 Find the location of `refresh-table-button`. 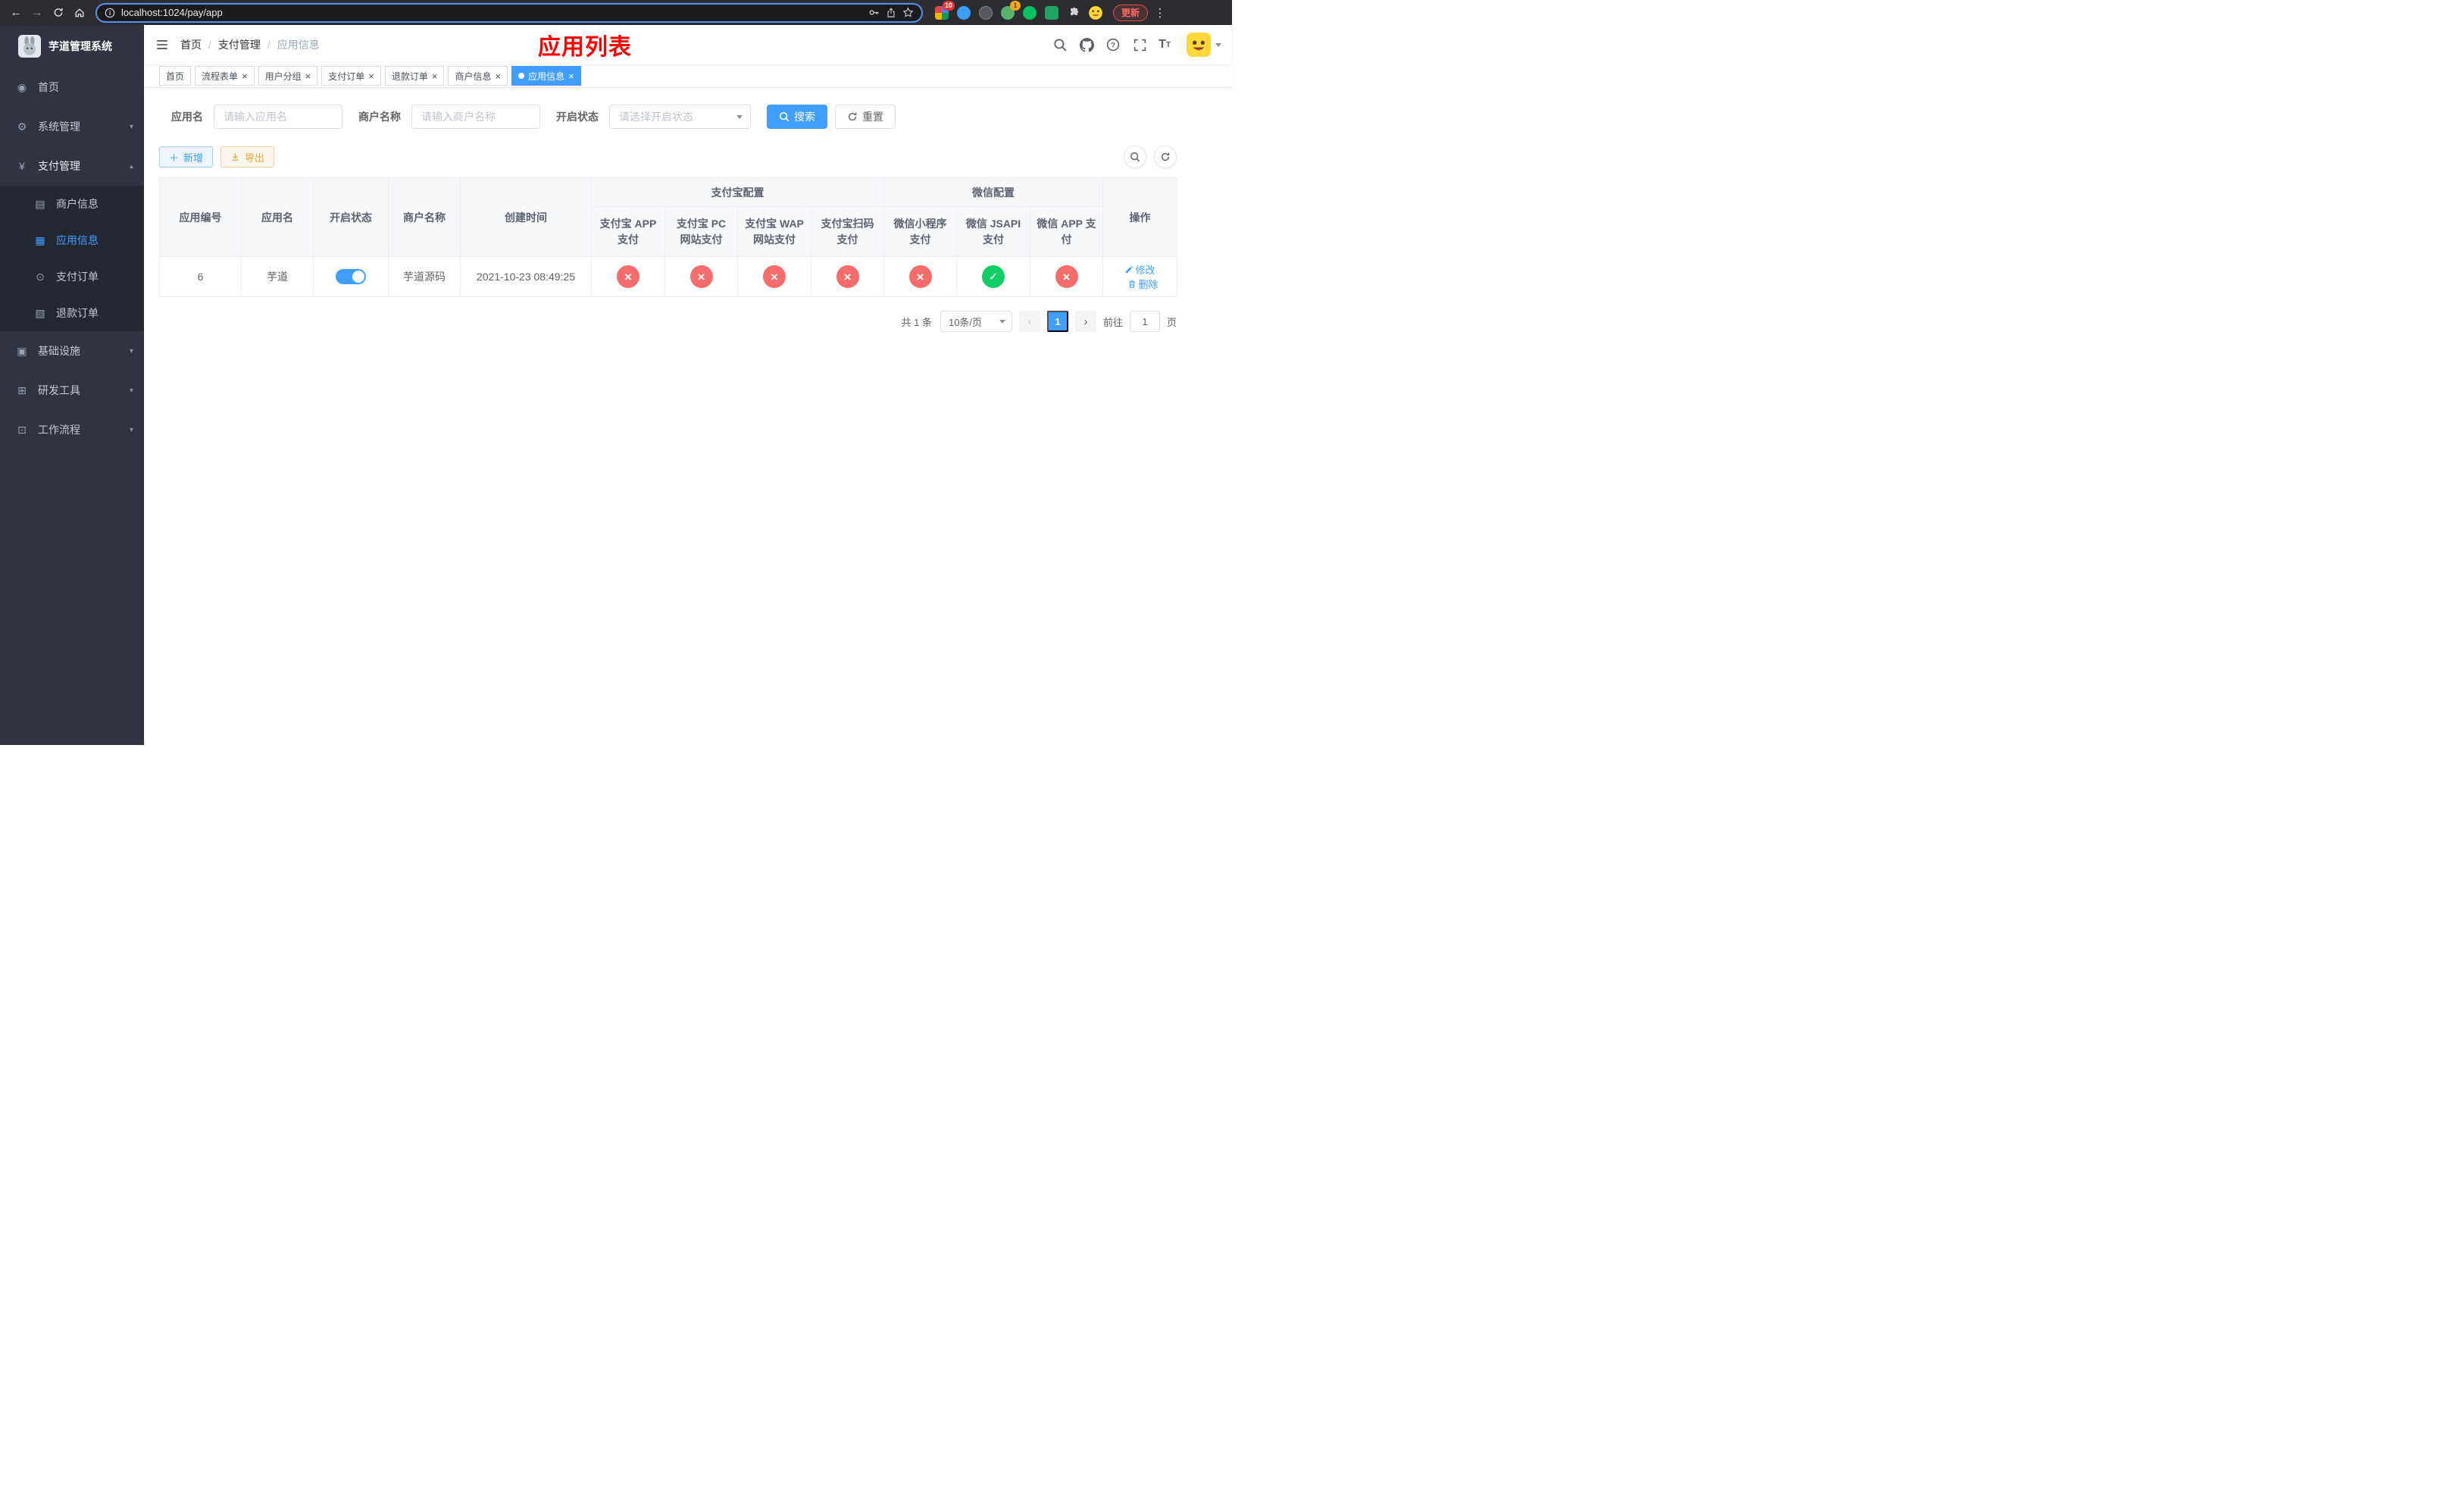

refresh-table-button is located at coordinates (1165, 157).